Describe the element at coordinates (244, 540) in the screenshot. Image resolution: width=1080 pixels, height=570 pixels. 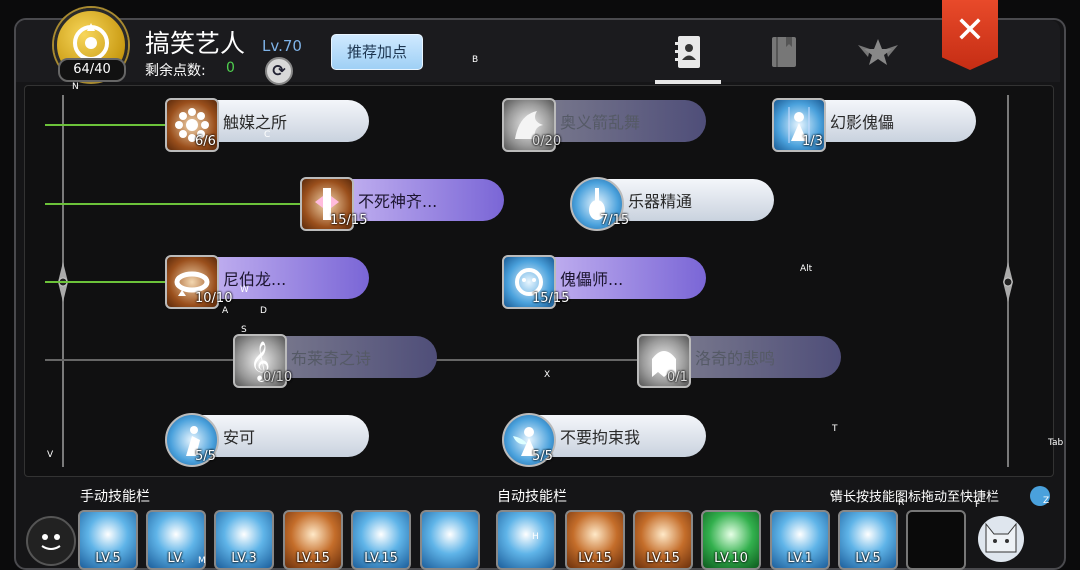
I see `manual-slot: LV.3` at that location.